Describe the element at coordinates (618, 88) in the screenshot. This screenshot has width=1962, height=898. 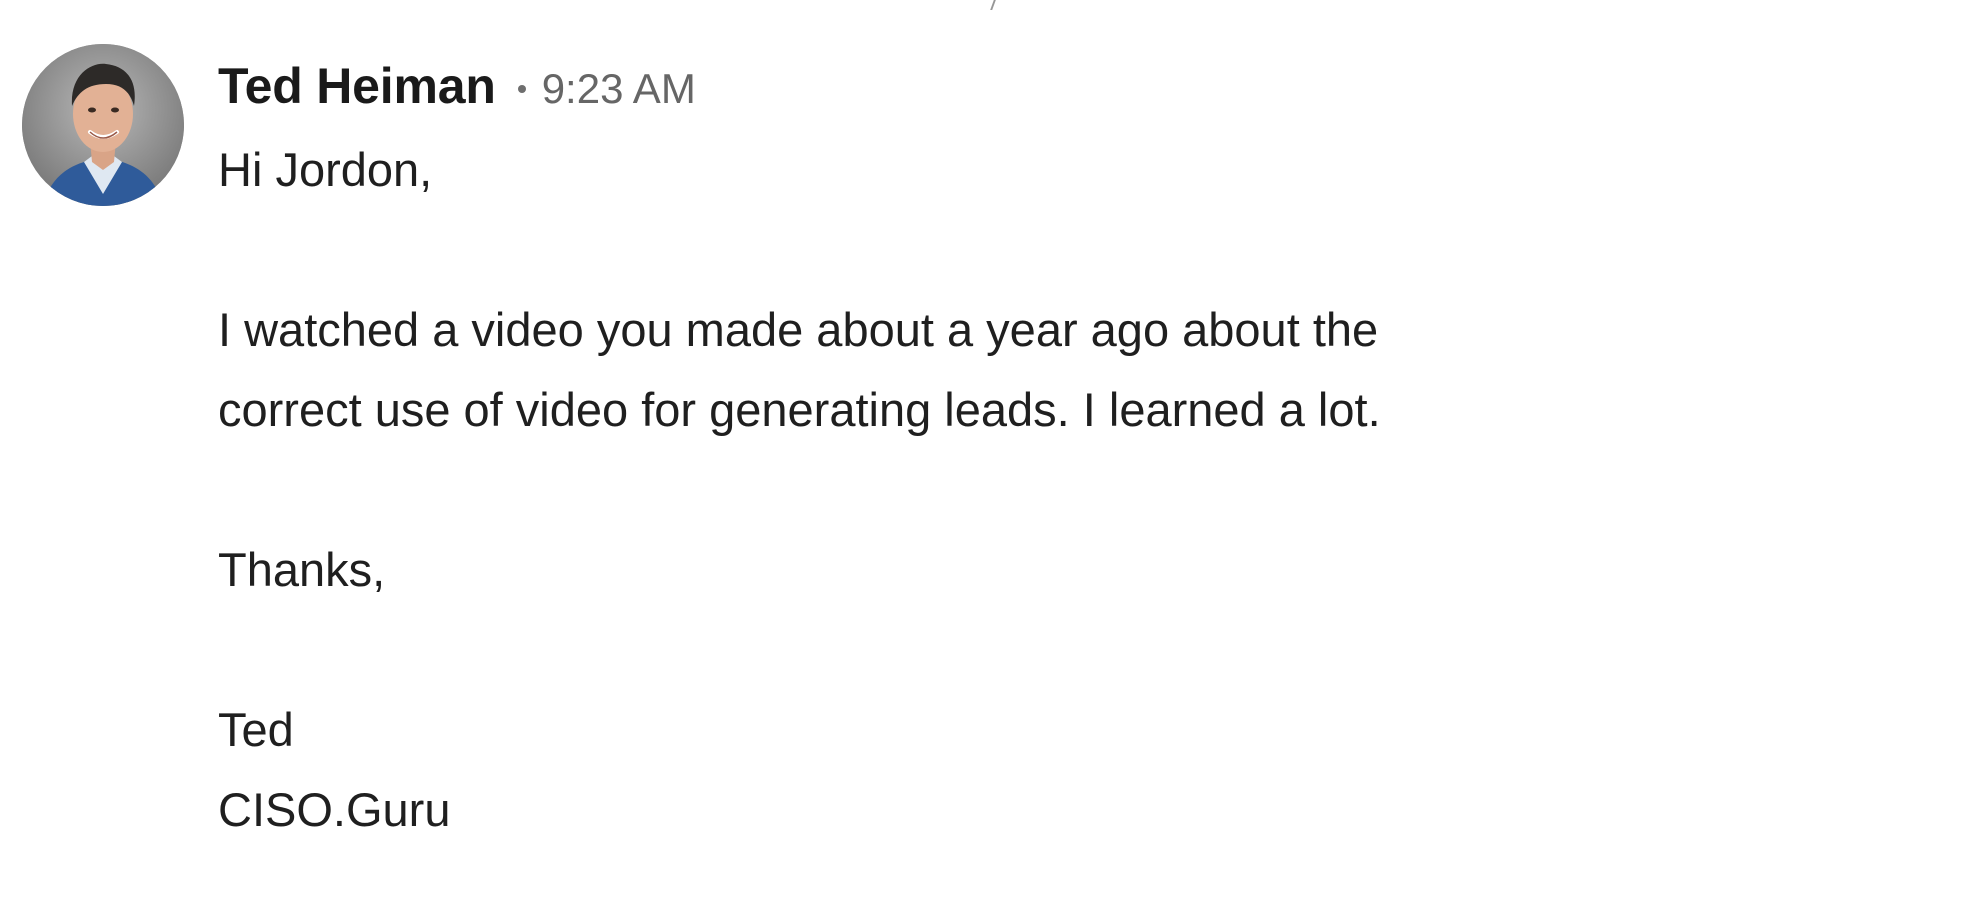
I see `message-timestamp: 9:23 AM` at that location.